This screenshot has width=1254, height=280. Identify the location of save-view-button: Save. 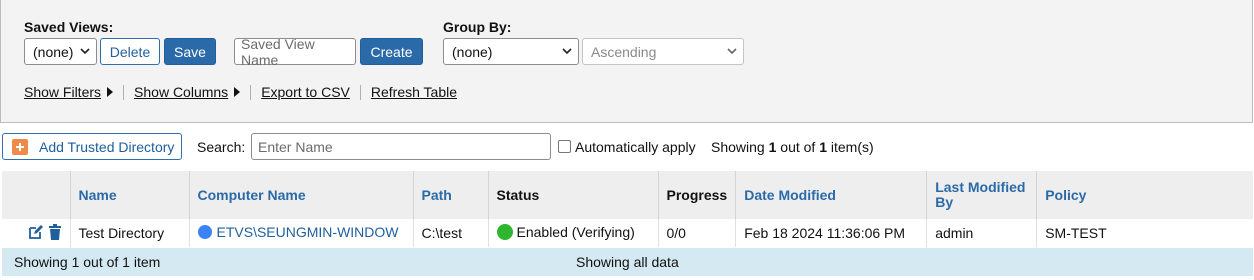
(190, 51).